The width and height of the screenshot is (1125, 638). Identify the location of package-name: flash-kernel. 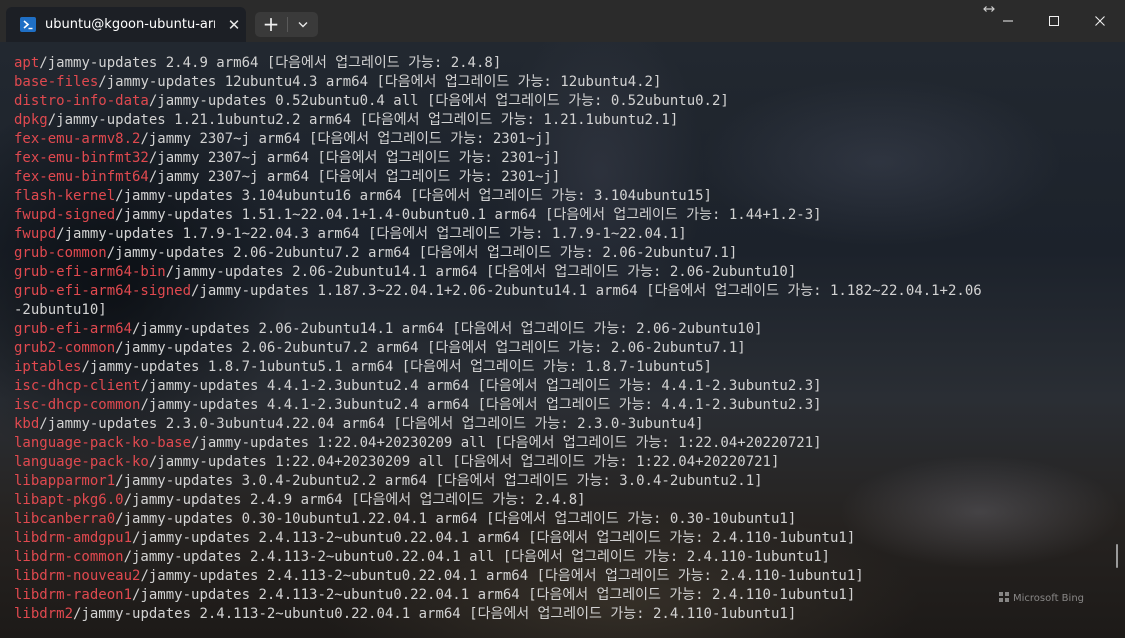
(65, 196).